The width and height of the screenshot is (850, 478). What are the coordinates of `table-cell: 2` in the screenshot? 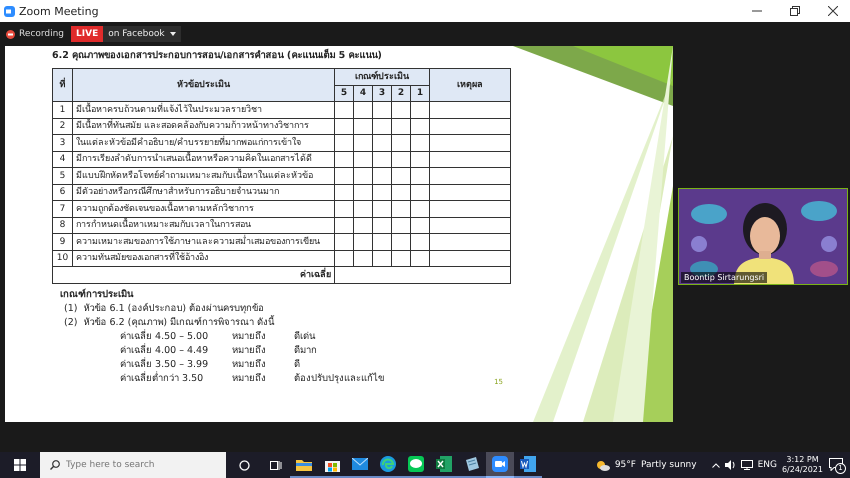 It's located at (62, 126).